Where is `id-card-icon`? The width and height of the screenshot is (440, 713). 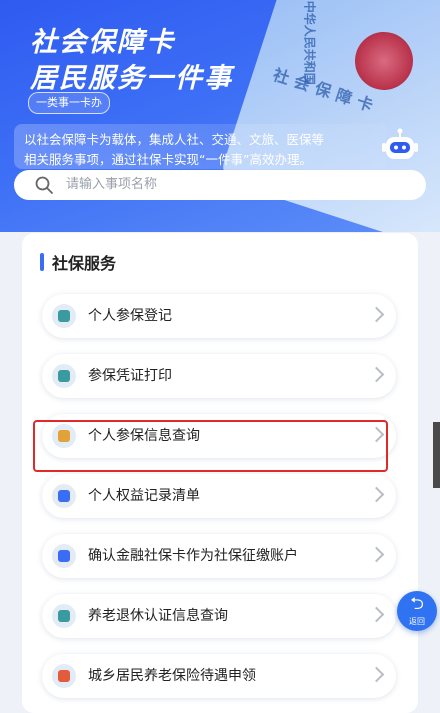
id-card-icon is located at coordinates (64, 556).